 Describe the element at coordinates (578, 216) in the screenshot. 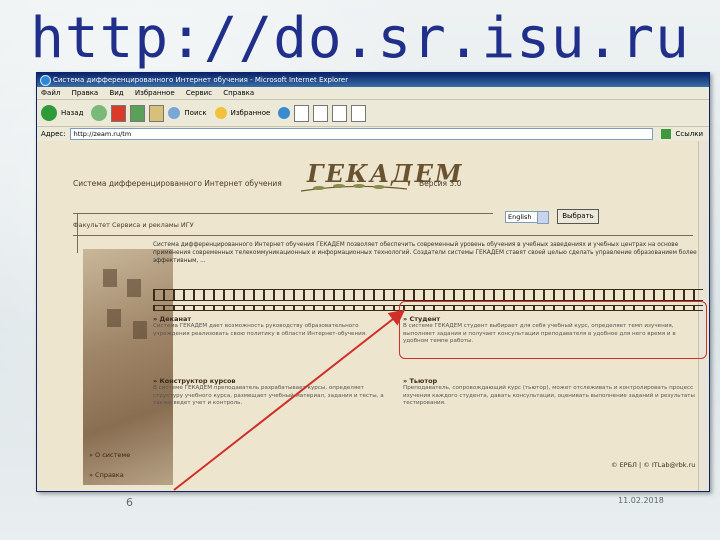

I see `choose-language-button: Выбрать` at that location.